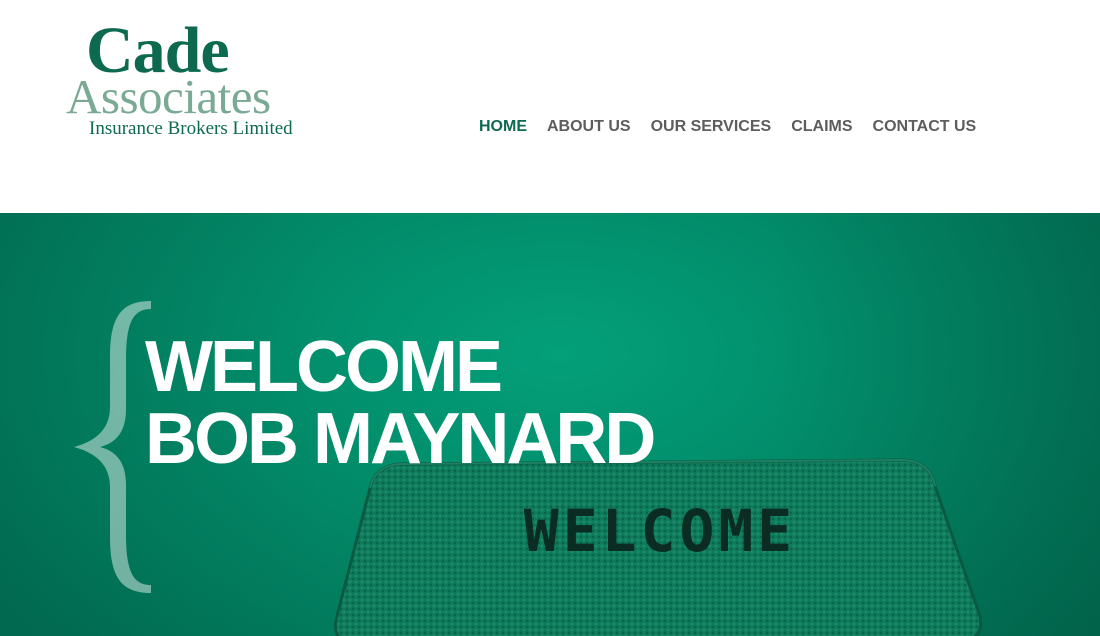  What do you see at coordinates (660, 531) in the screenshot?
I see `doormat-label: WELCOME` at bounding box center [660, 531].